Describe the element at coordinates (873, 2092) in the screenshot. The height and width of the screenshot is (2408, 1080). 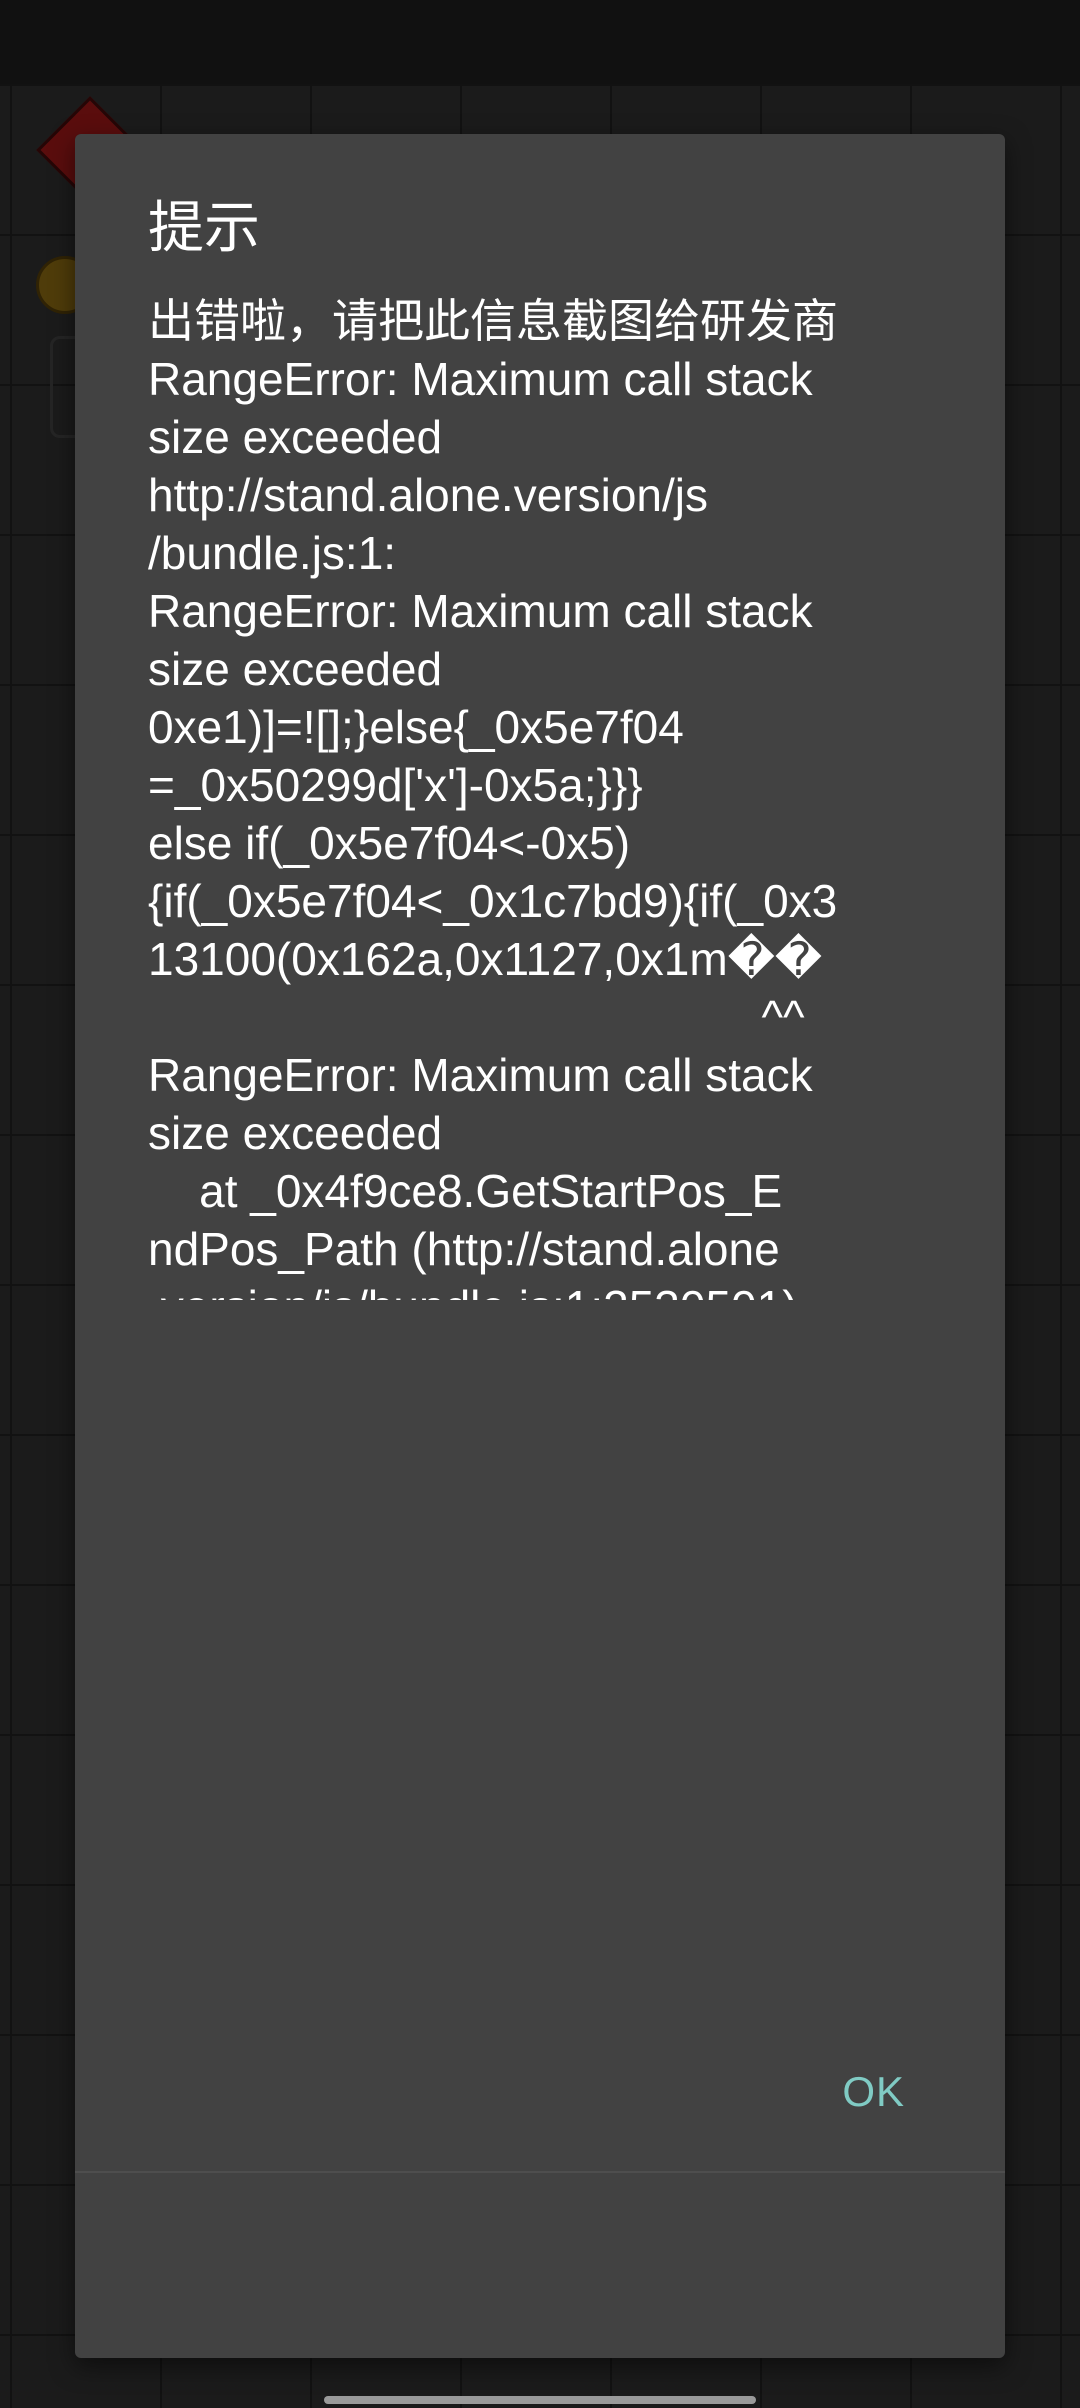
I see `ok-button: OK` at that location.